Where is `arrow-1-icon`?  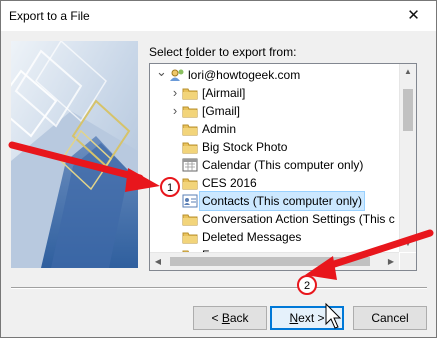 arrow-1-icon is located at coordinates (84, 166).